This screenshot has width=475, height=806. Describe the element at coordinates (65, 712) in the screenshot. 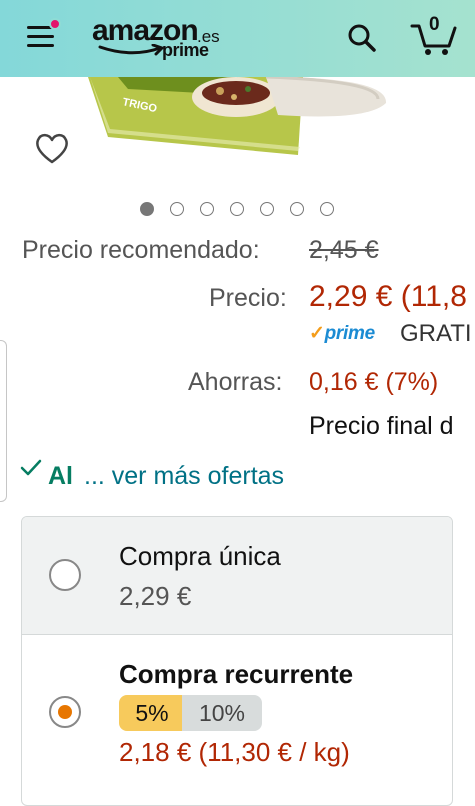

I see `recurring-radio` at that location.